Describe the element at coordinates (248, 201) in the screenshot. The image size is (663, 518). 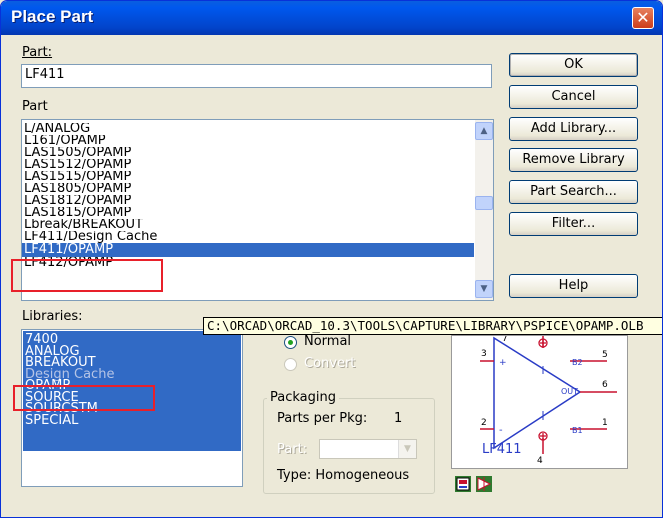
I see `part-list-item: LAS1812/OPAMP` at that location.